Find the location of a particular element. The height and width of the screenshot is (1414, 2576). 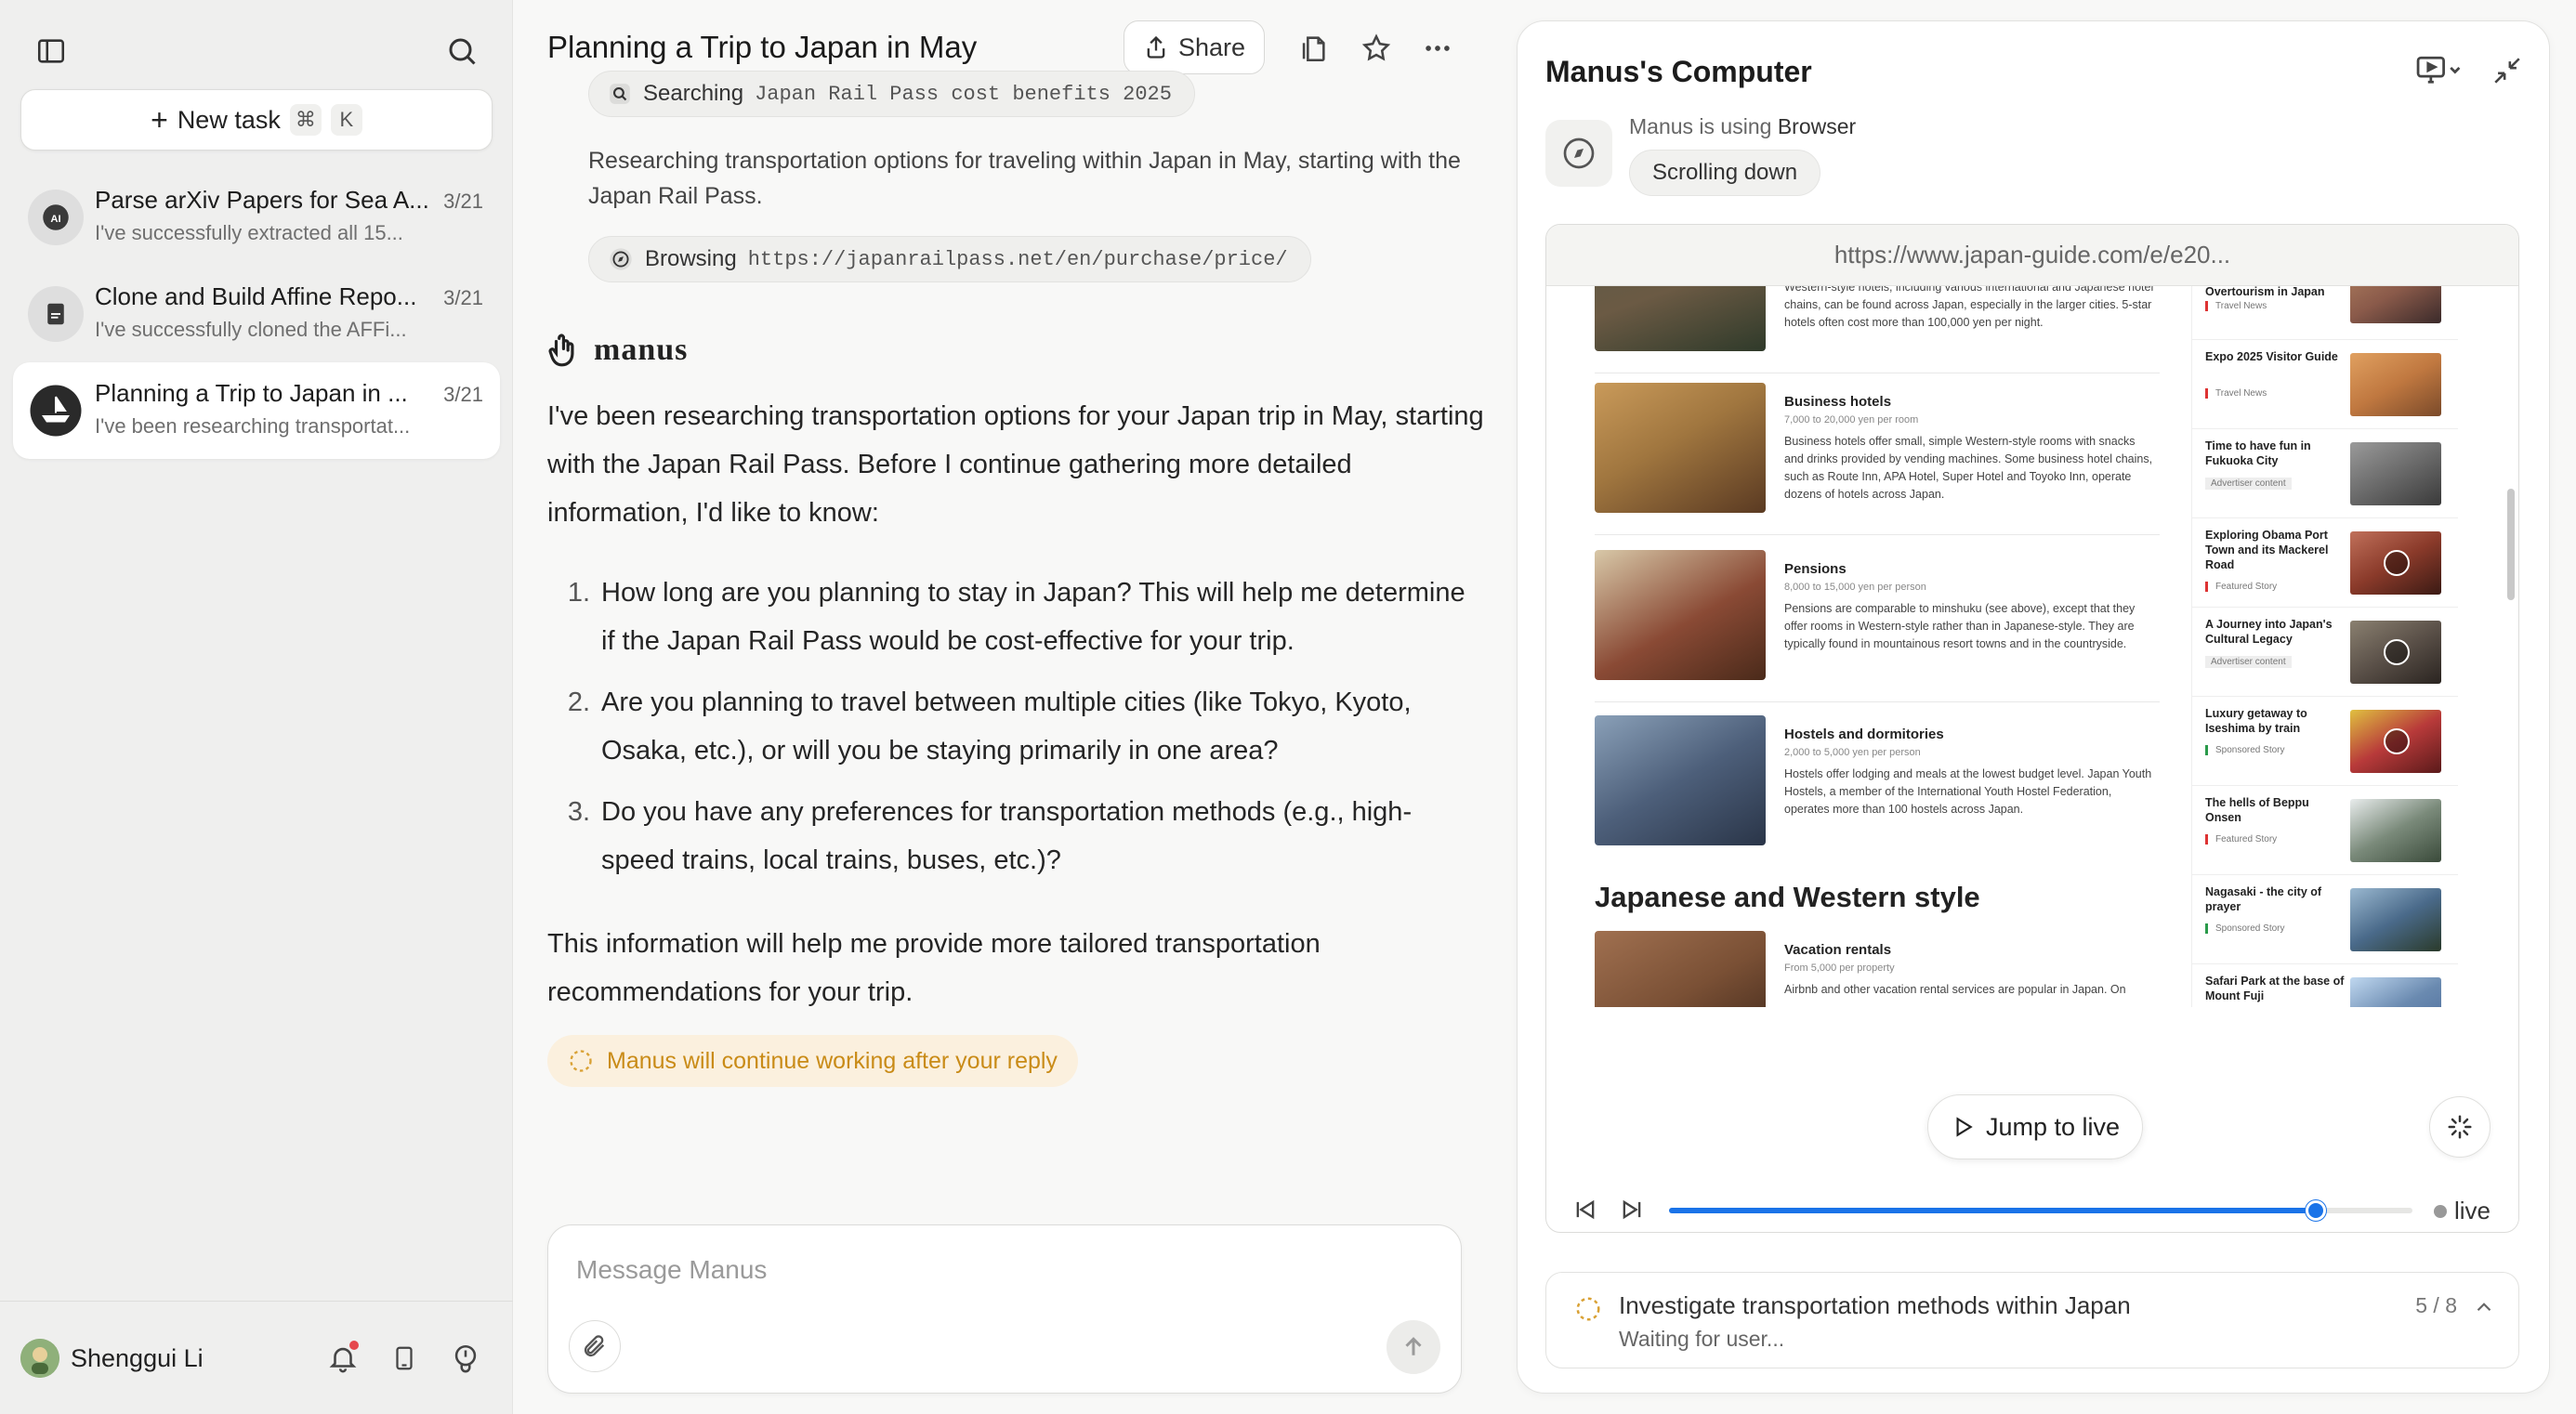

story-item: Expo 2025 Visitor Guide Travel News is located at coordinates (2325, 384).